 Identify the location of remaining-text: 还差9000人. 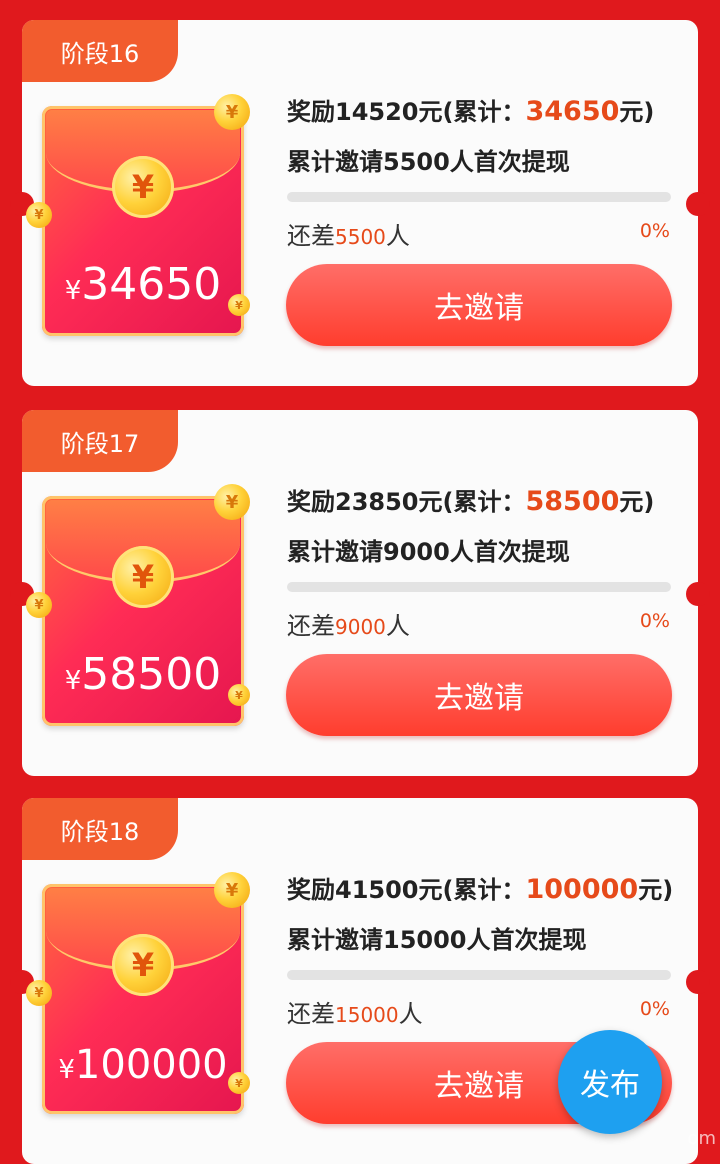
(348, 623).